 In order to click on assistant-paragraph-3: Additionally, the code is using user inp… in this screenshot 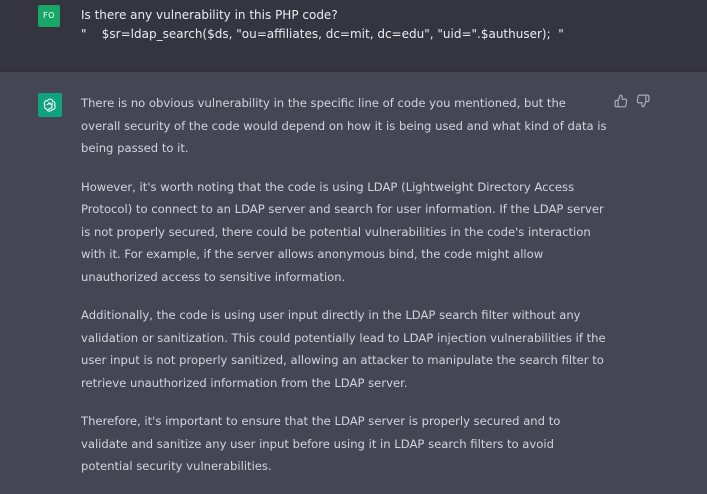, I will do `click(343, 349)`.